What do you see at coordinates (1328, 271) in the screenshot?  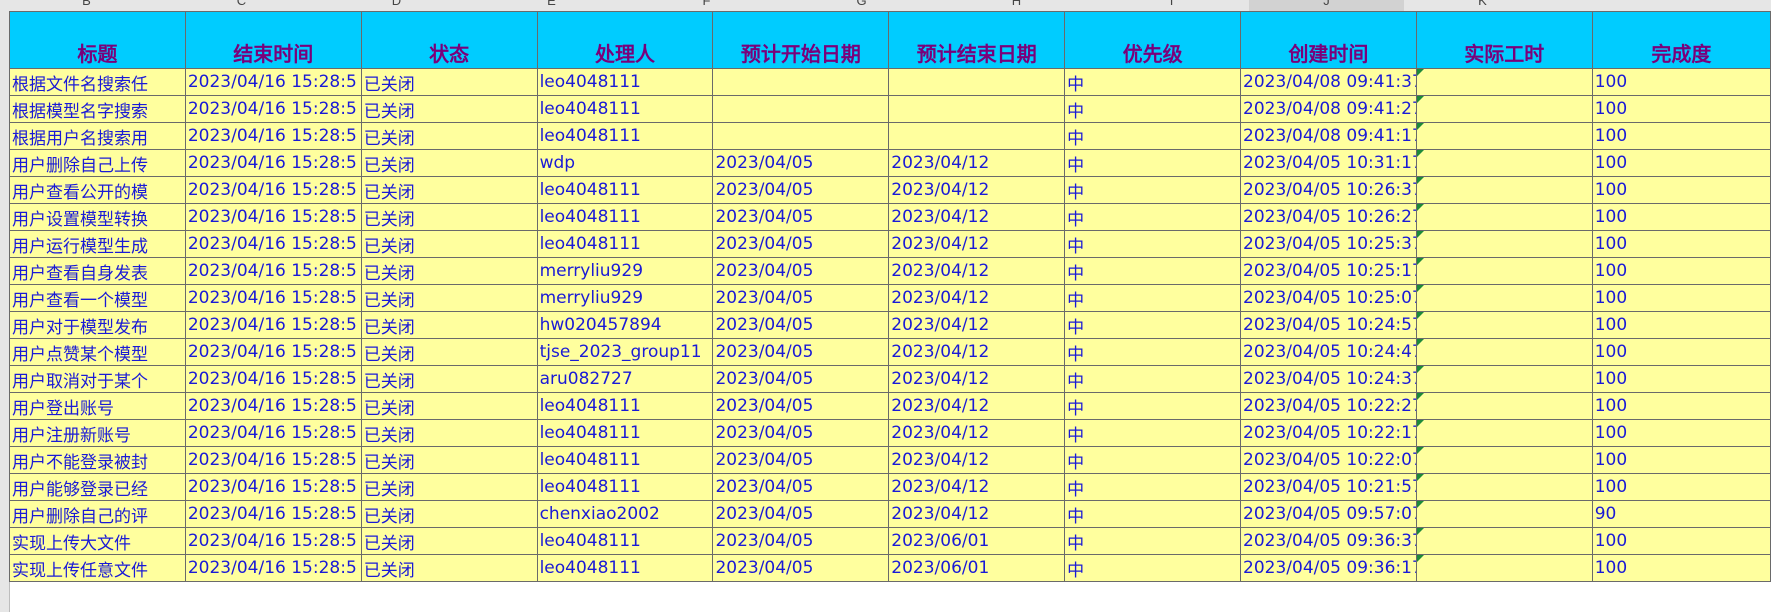 I see `cell-created: 2023/04/05 10:25:17` at bounding box center [1328, 271].